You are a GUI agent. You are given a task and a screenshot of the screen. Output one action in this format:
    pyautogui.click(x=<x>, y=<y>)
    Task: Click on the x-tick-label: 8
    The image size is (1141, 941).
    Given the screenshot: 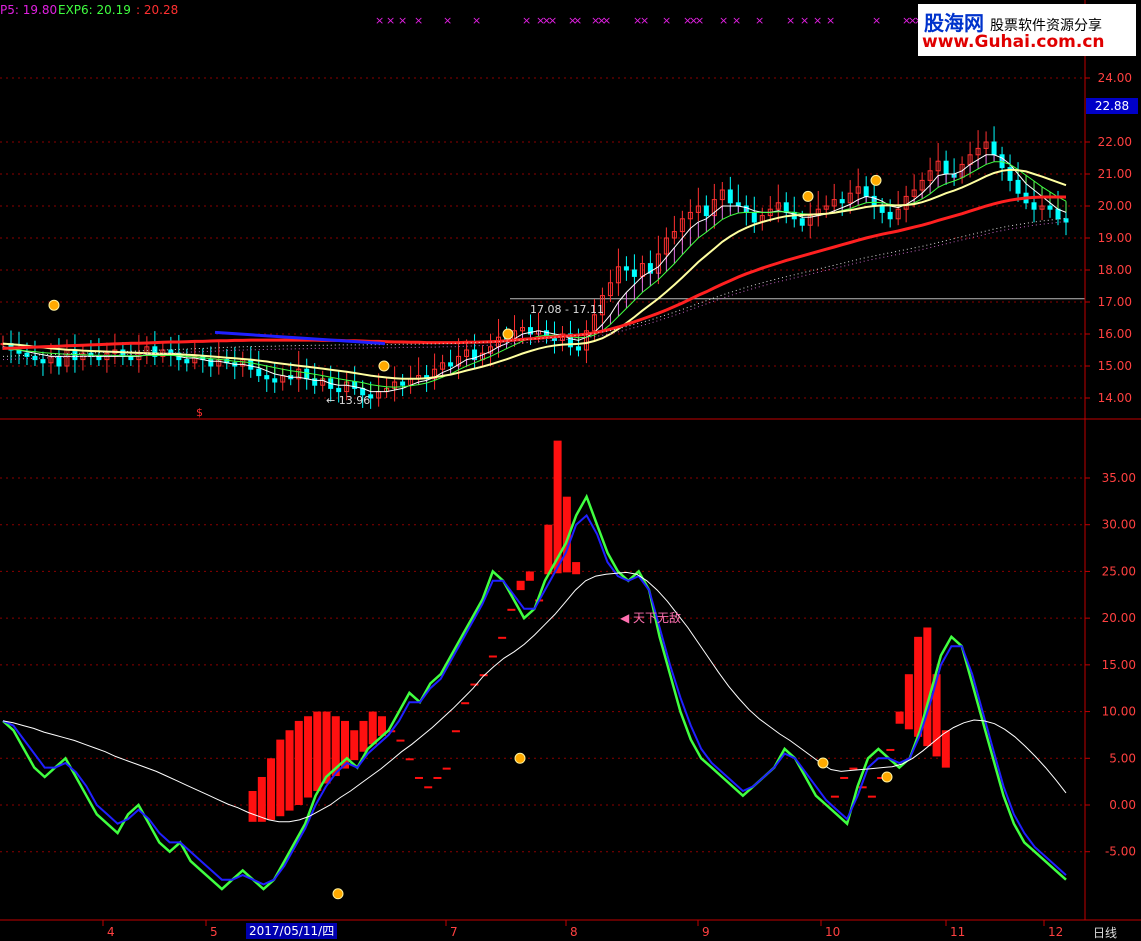 What is the action you would take?
    pyautogui.click(x=574, y=932)
    